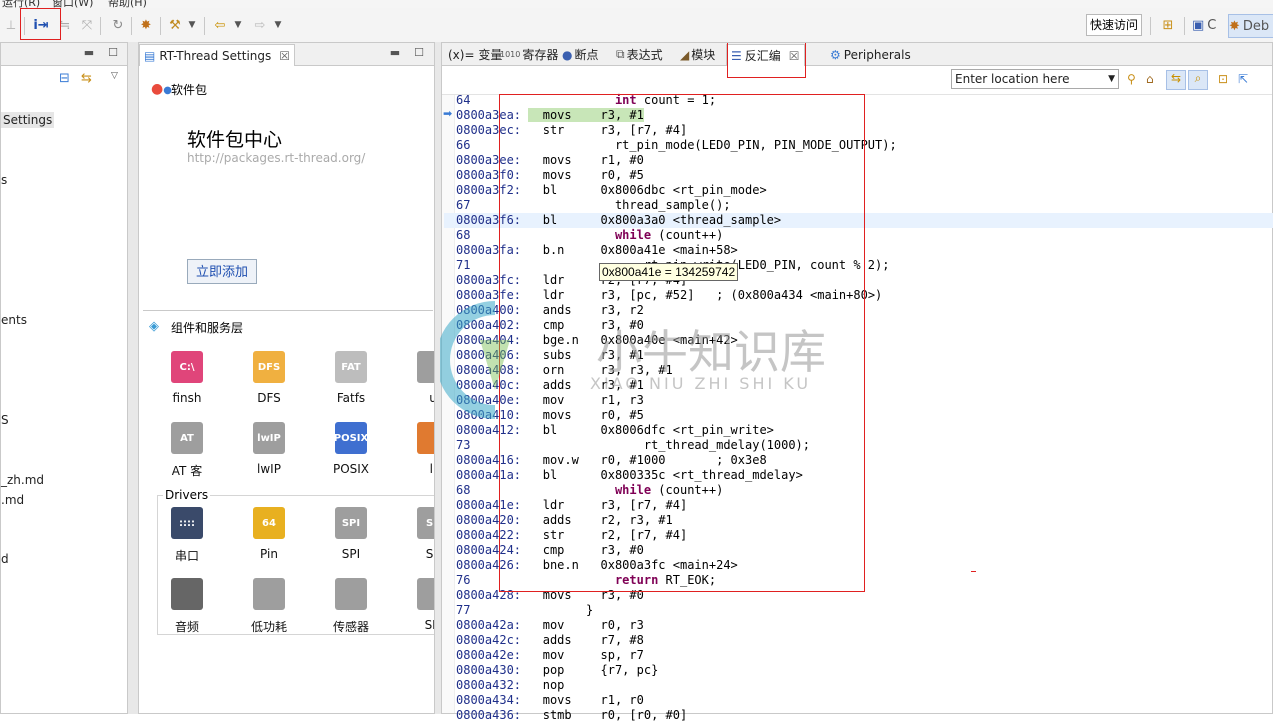 Image resolution: width=1273 pixels, height=723 pixels. I want to click on tree-item-settings: Settings, so click(28, 120).